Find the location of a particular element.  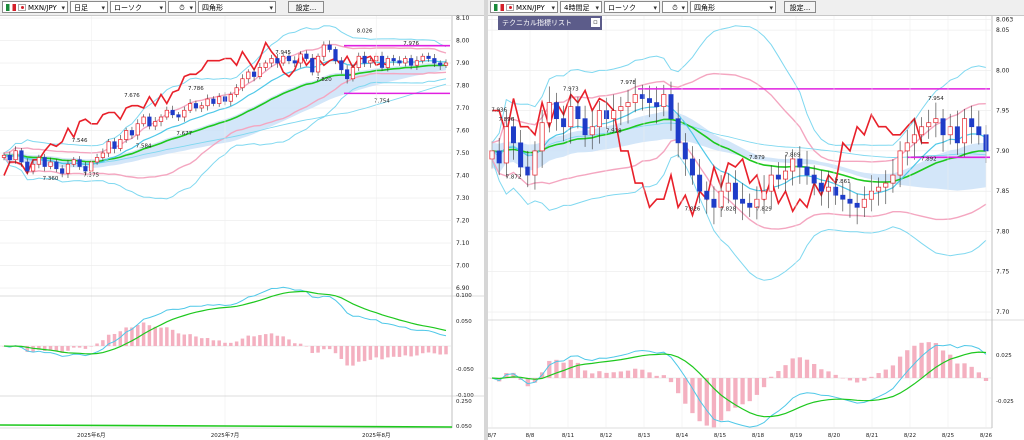

price-annotation: 7.754 is located at coordinates (382, 101).